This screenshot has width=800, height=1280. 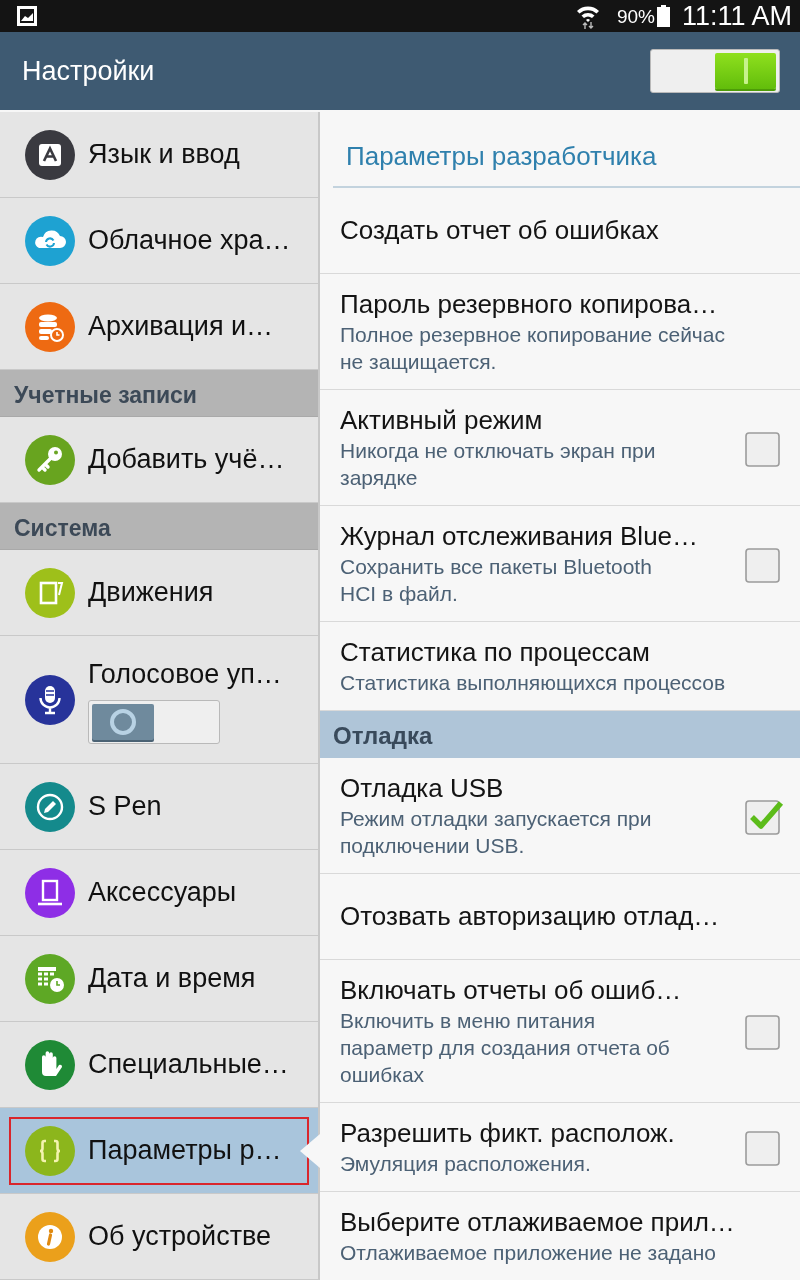 What do you see at coordinates (159, 807) in the screenshot?
I see `sidebar-item: S Pen` at bounding box center [159, 807].